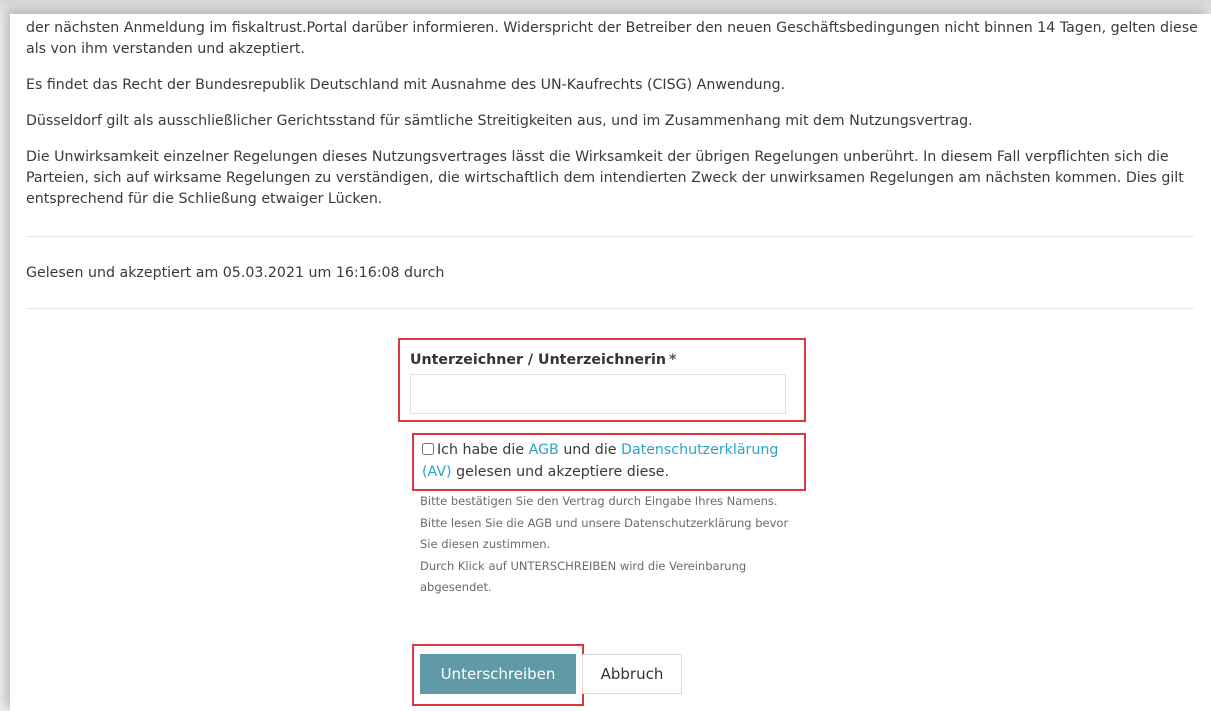 The height and width of the screenshot is (711, 1211). I want to click on signer-label: Unterzeichner / Unterzeichnerin *, so click(543, 360).